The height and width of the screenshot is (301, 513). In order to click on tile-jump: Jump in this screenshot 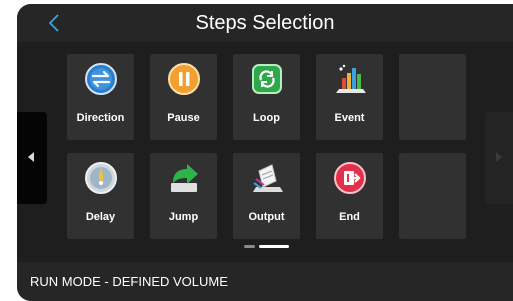, I will do `click(183, 196)`.